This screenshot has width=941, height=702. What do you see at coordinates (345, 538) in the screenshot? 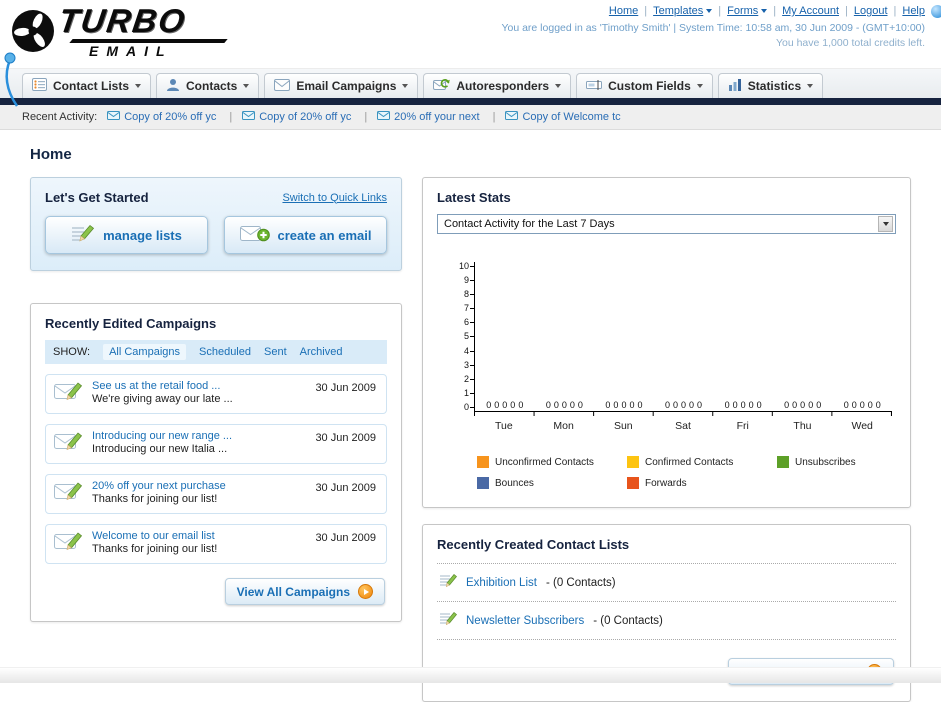
I see `campaign-date: 30 Jun 2009` at bounding box center [345, 538].